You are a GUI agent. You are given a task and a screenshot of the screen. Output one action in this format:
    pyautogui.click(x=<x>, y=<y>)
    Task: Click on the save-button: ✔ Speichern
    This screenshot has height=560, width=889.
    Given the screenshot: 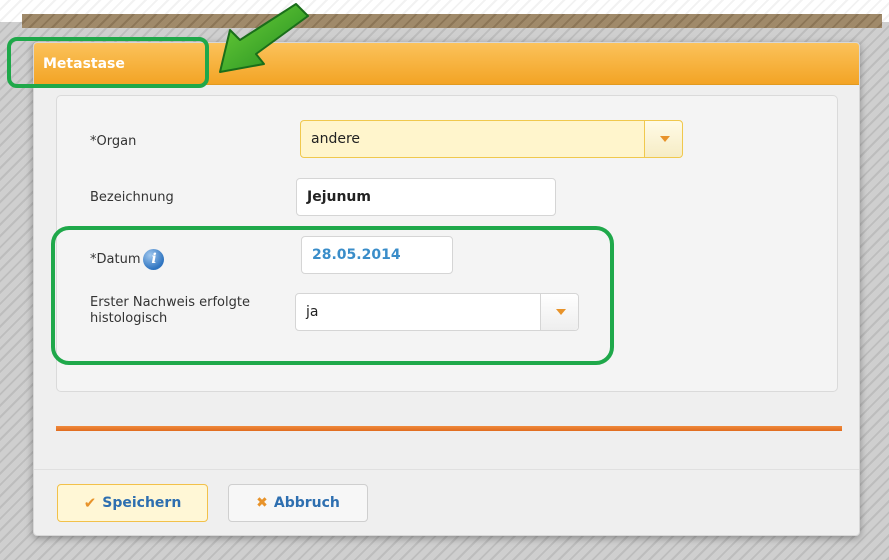 What is the action you would take?
    pyautogui.click(x=132, y=503)
    